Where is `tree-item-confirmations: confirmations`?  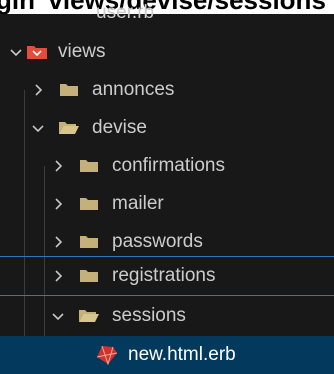 tree-item-confirmations: confirmations is located at coordinates (167, 166).